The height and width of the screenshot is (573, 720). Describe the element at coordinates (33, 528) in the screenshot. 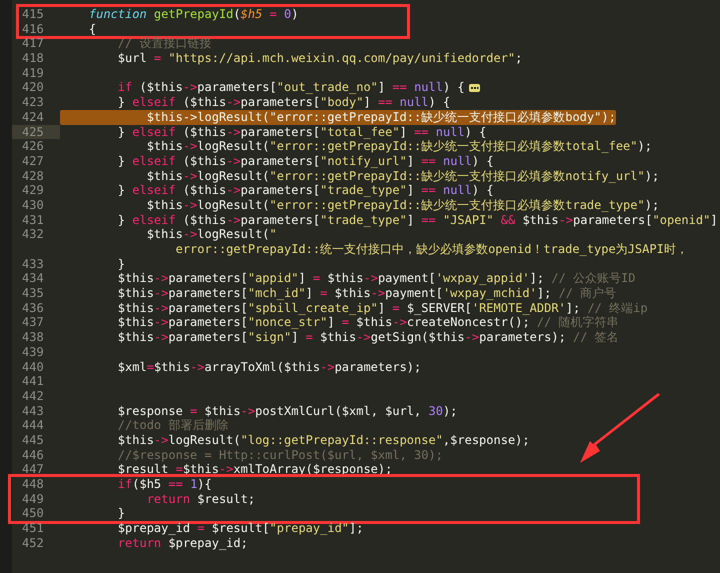

I see `line-number: 451` at that location.